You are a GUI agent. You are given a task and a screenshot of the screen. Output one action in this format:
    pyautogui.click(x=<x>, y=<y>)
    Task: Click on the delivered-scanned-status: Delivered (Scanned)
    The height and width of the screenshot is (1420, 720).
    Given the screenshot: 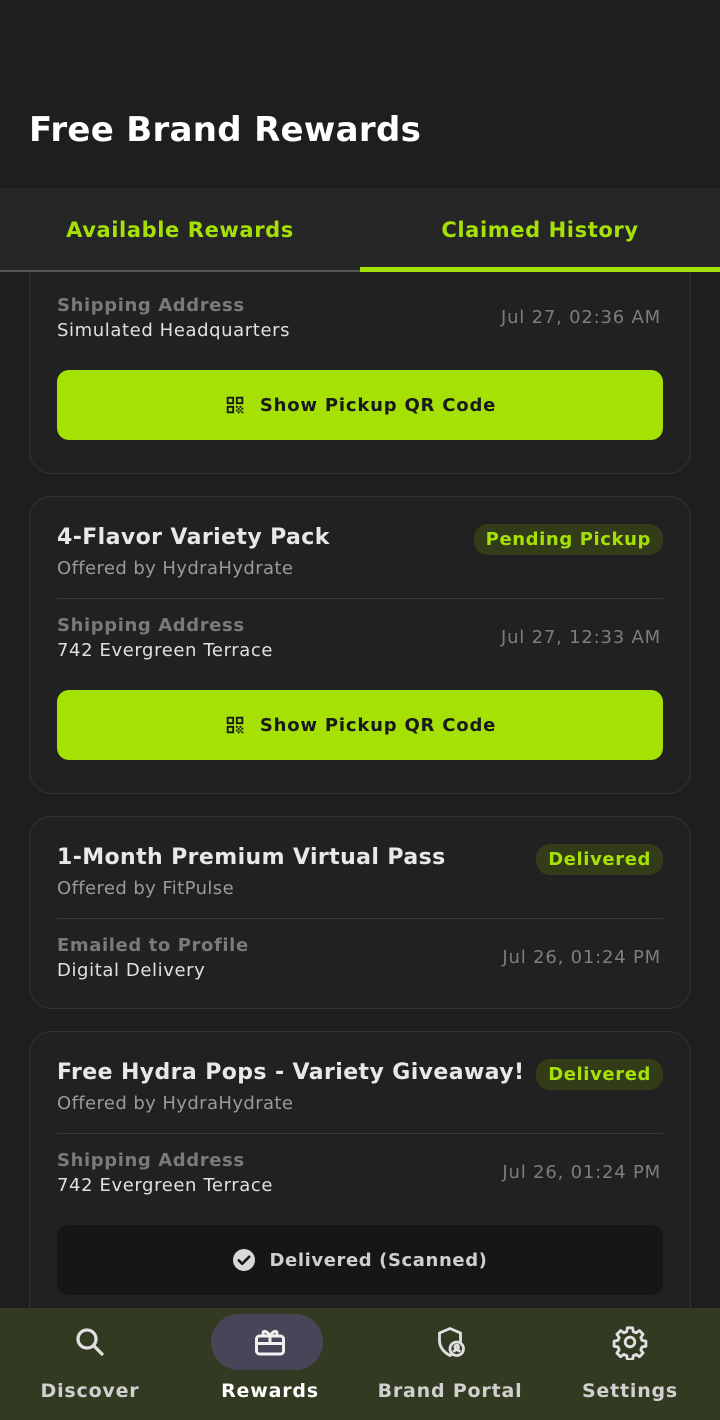 What is the action you would take?
    pyautogui.click(x=360, y=1260)
    